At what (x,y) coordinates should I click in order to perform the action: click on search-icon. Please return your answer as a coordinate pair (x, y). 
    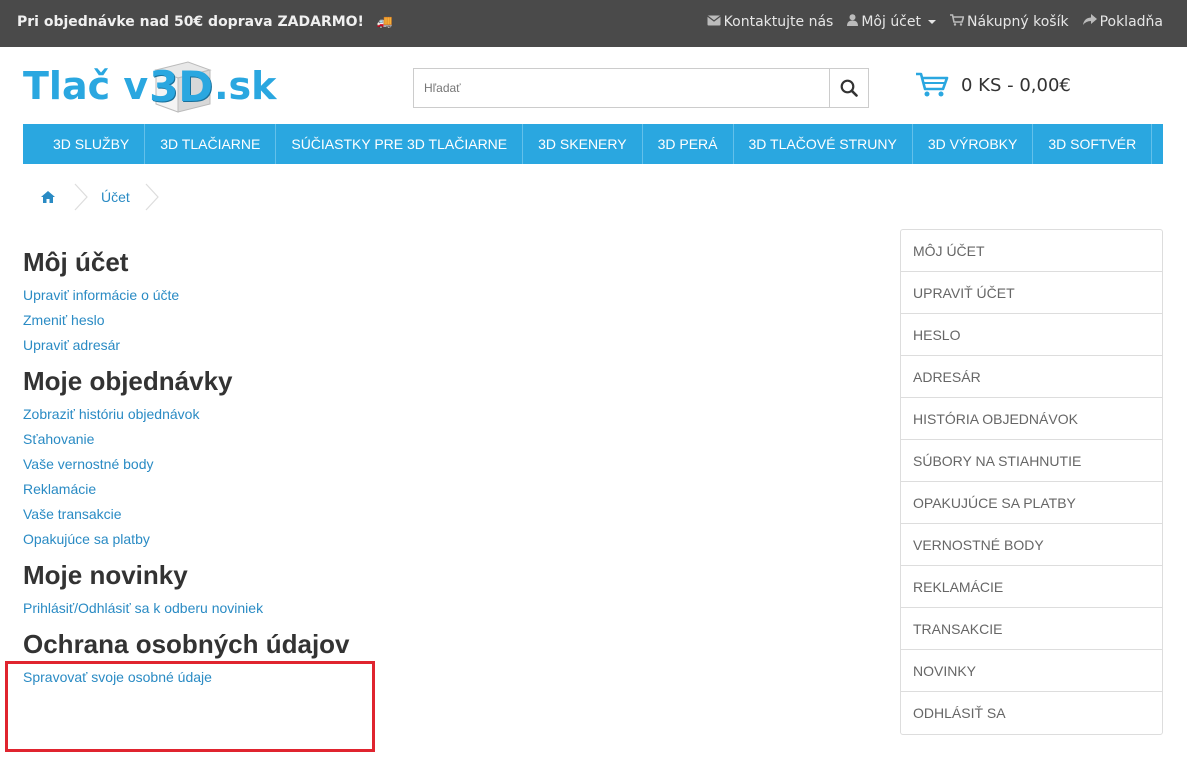
    Looking at the image, I should click on (849, 88).